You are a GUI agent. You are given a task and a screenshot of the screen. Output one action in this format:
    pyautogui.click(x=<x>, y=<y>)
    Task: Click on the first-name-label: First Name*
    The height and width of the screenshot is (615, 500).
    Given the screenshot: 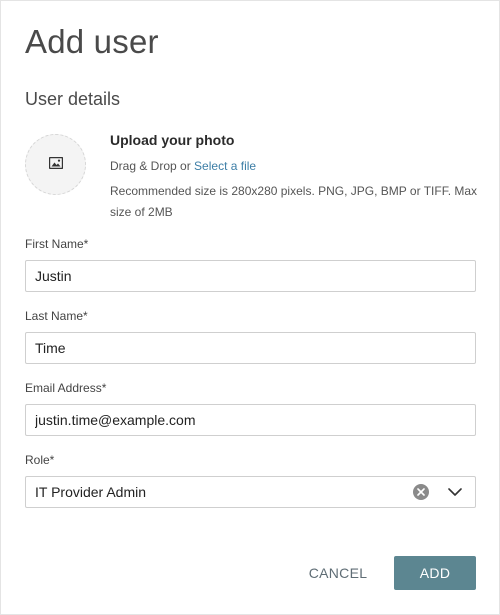 What is the action you would take?
    pyautogui.click(x=57, y=244)
    